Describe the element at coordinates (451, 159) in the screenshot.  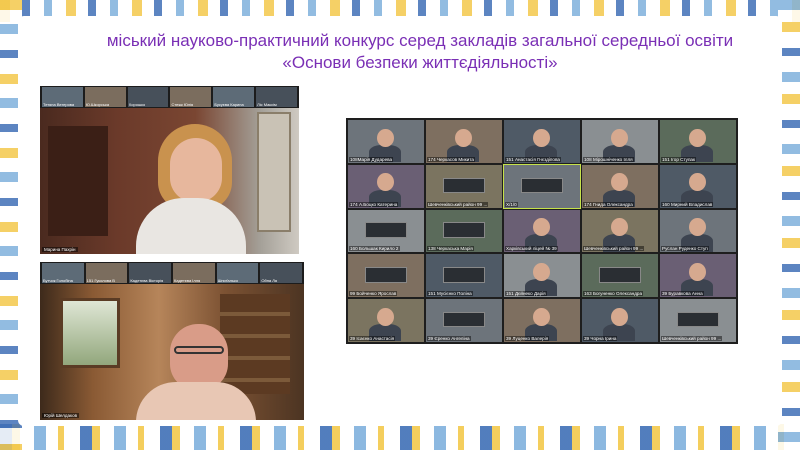
I see `participant-name: 174 Черкасов Микита` at that location.